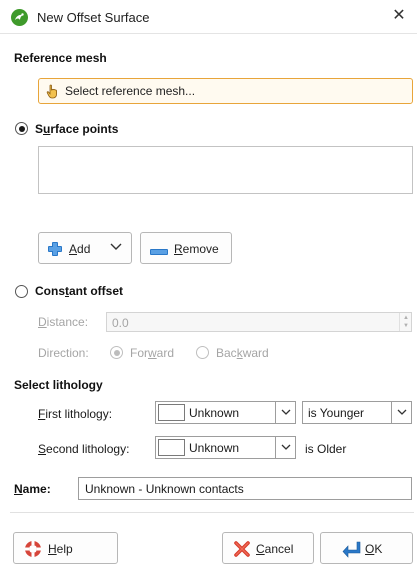 This screenshot has width=417, height=575. What do you see at coordinates (351, 550) in the screenshot?
I see `enter-arrow-icon` at bounding box center [351, 550].